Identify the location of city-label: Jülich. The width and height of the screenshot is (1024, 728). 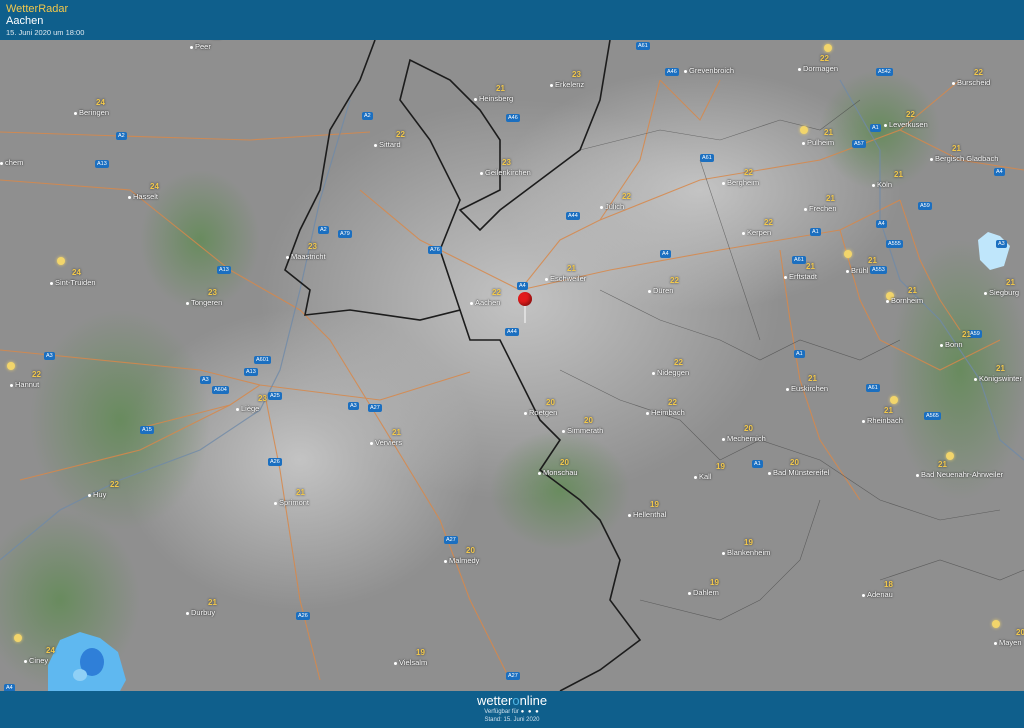
(612, 206).